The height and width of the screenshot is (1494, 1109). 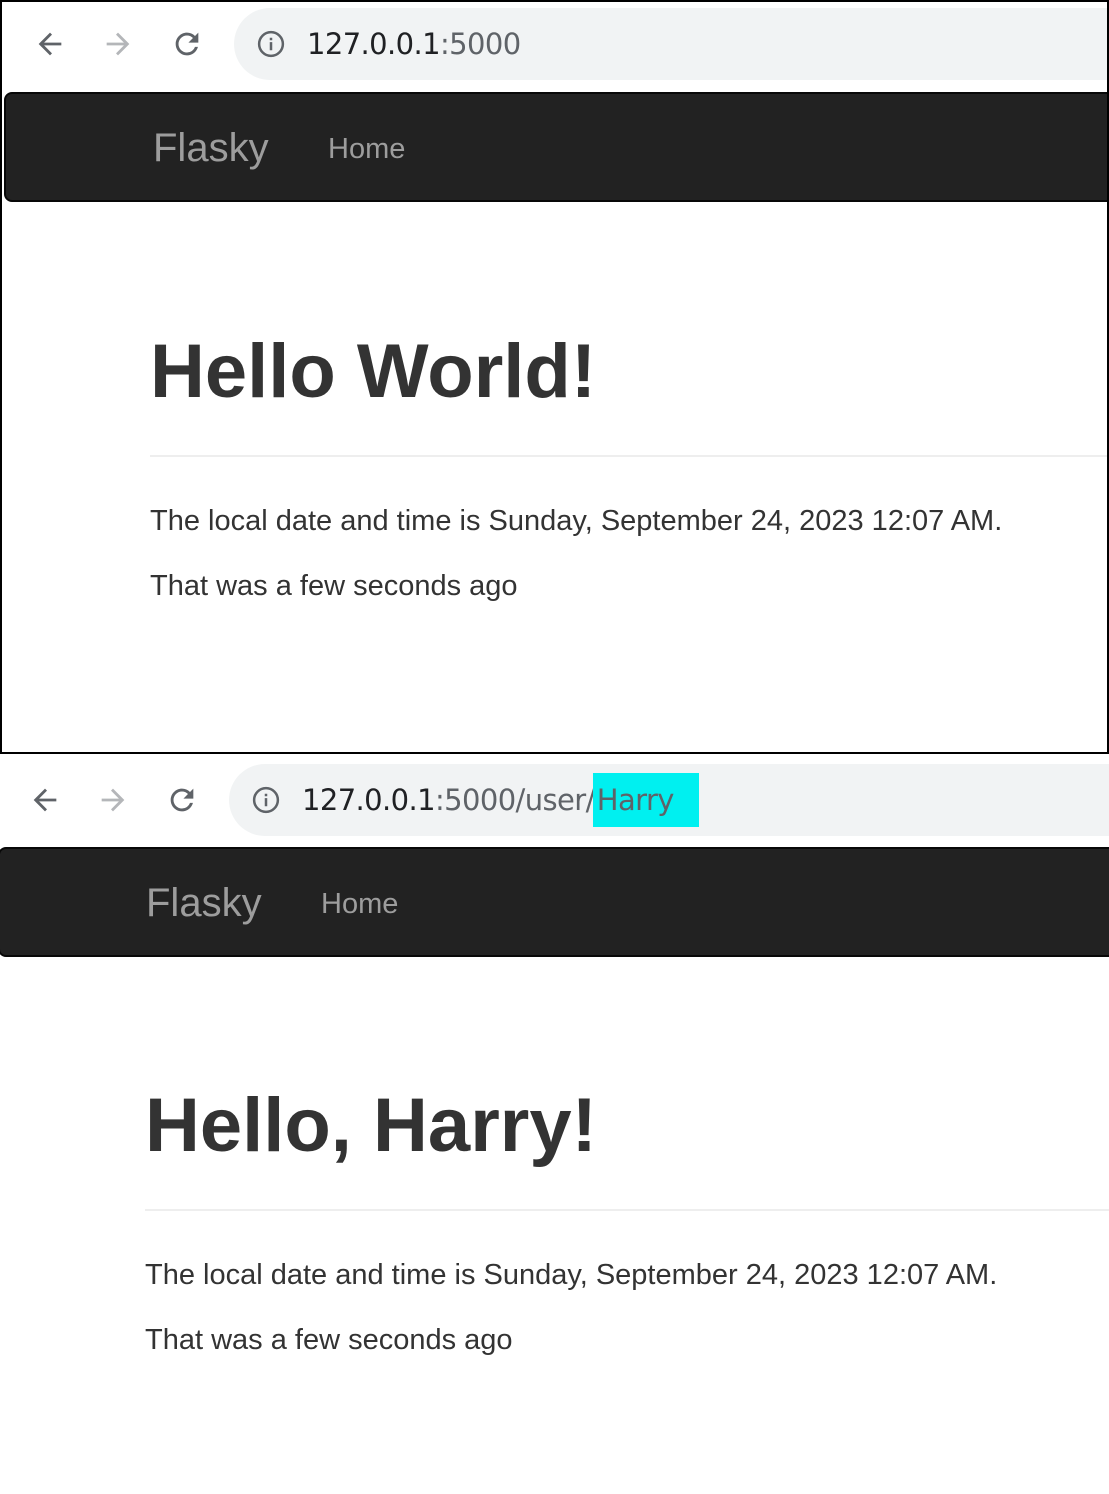 I want to click on url-highlight: Harry, so click(x=645, y=800).